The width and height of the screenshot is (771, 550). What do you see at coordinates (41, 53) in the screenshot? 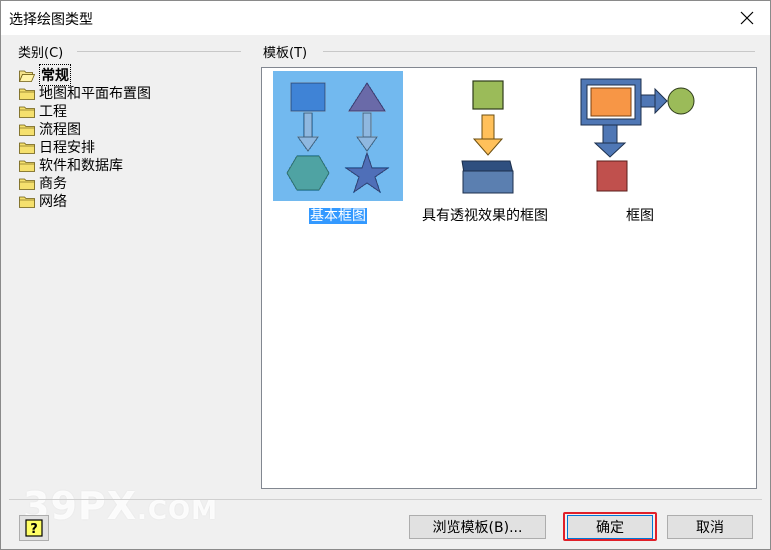
I see `category-label: 类别(C)` at bounding box center [41, 53].